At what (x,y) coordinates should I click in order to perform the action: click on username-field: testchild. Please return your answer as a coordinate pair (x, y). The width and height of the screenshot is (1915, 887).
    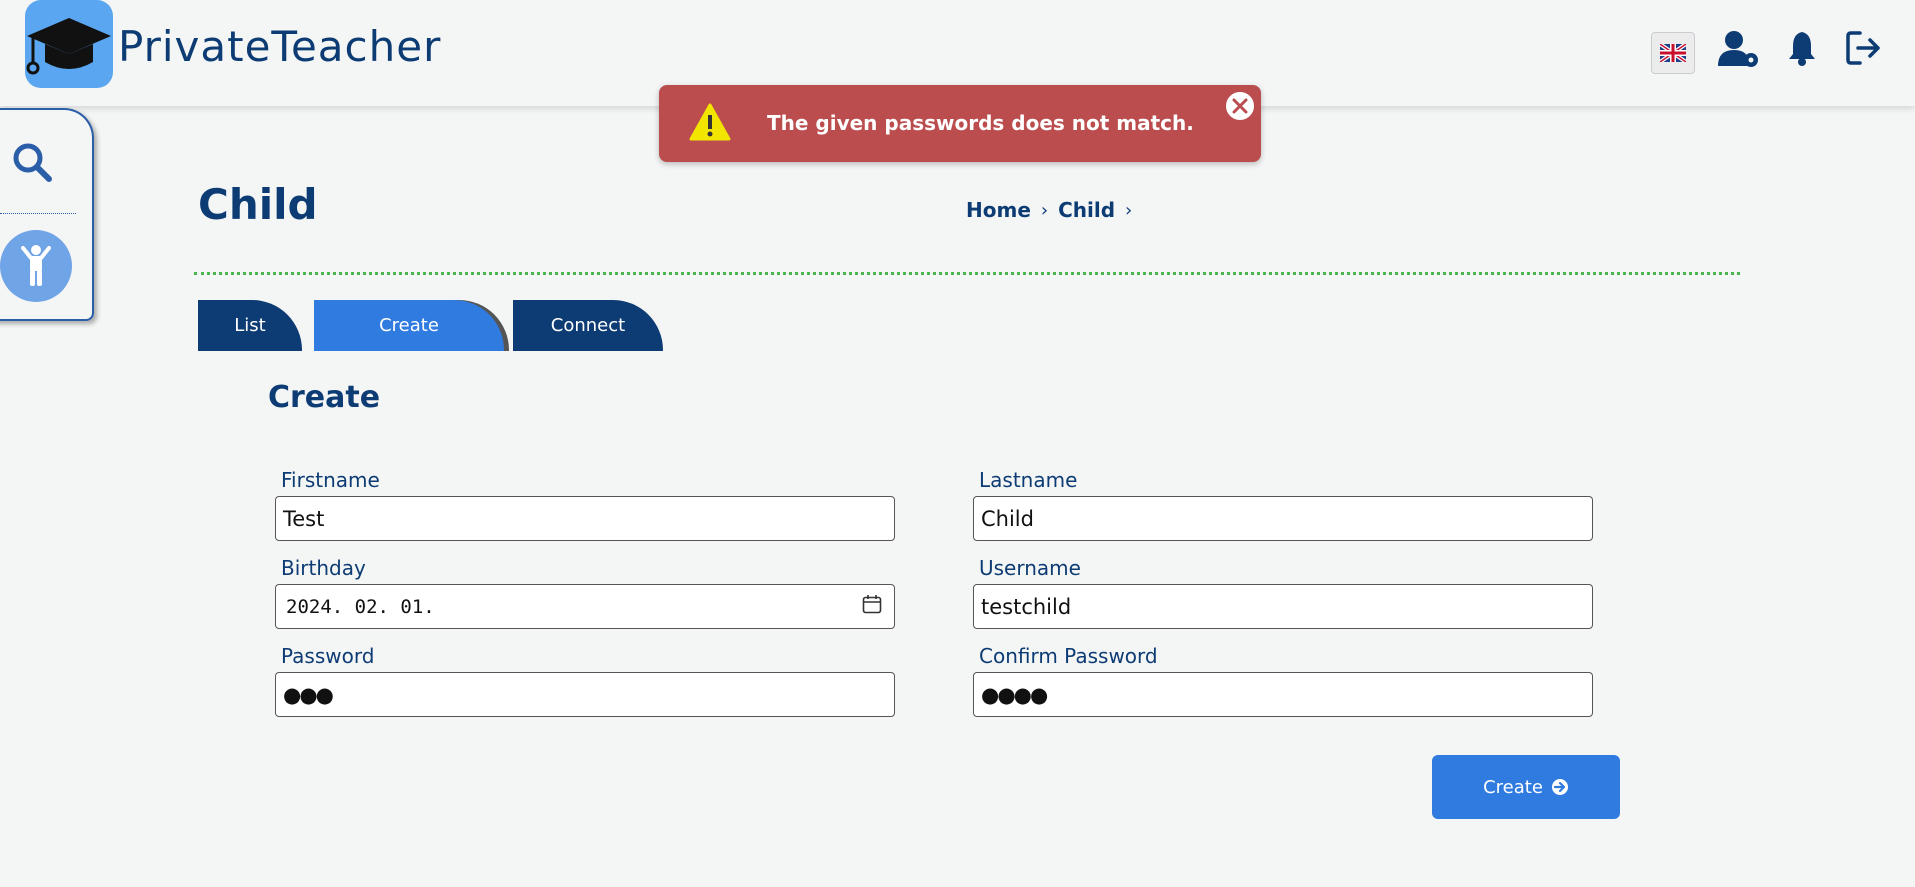
    Looking at the image, I should click on (1283, 606).